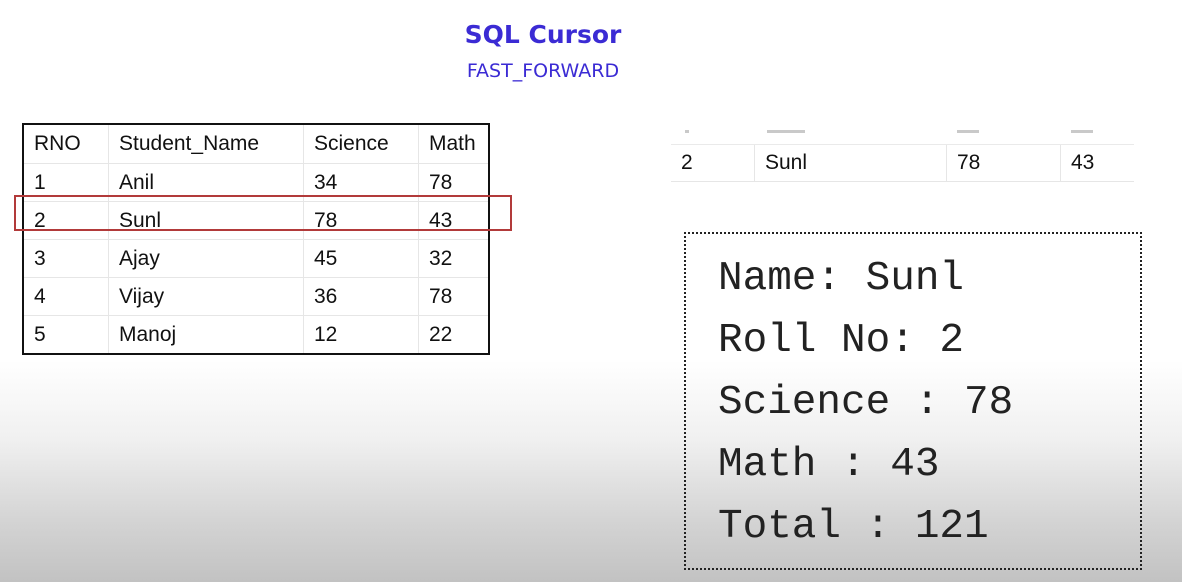 The width and height of the screenshot is (1182, 582). What do you see at coordinates (866, 403) in the screenshot?
I see `output-line-science: Science : 78` at bounding box center [866, 403].